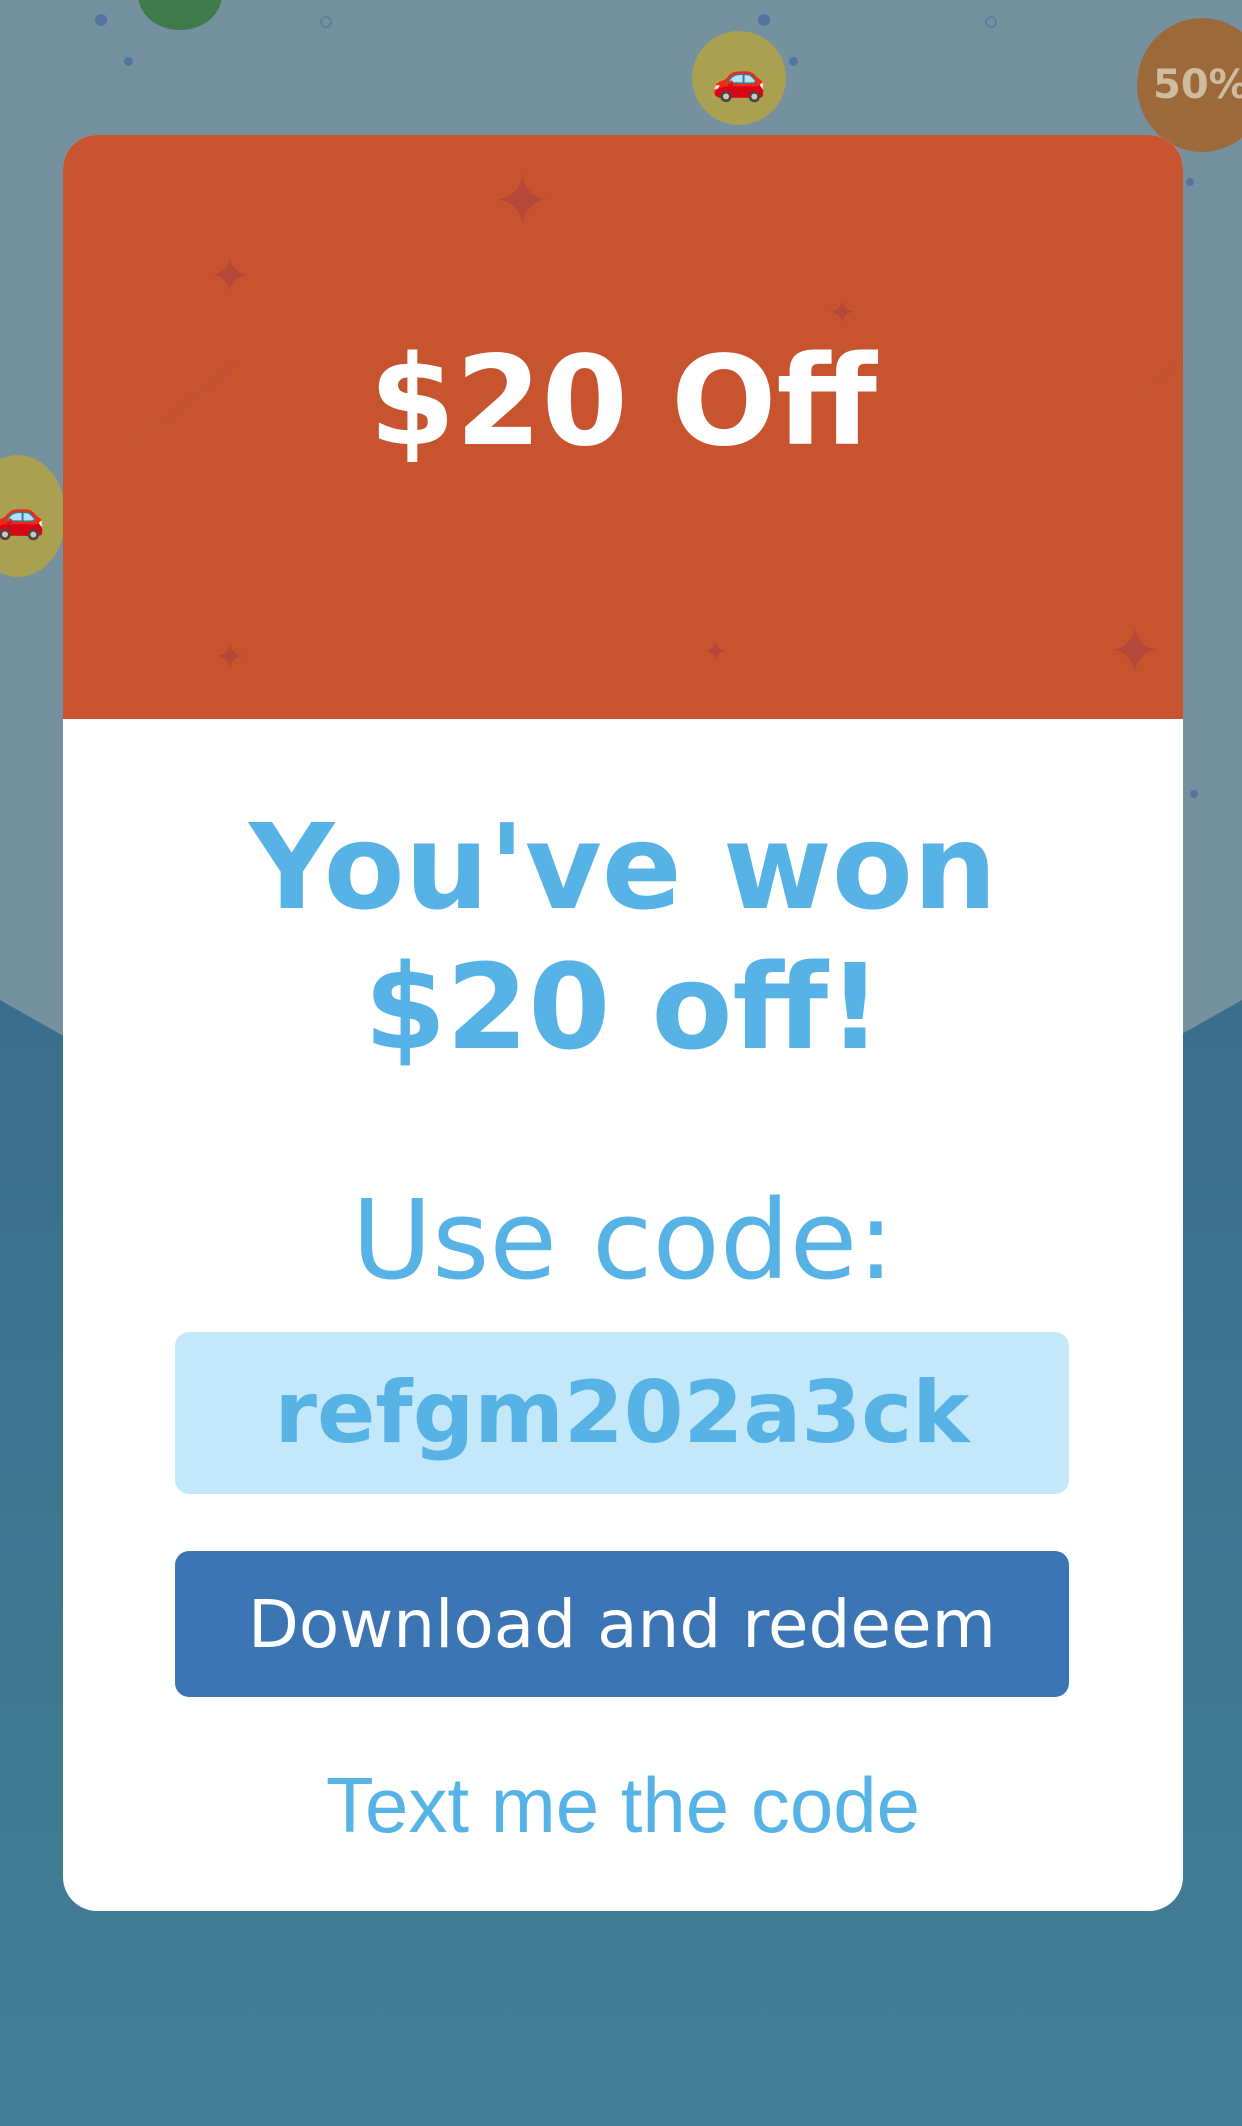 This screenshot has width=1242, height=2126. I want to click on text-me-code-link: Text me the code, so click(623, 1805).